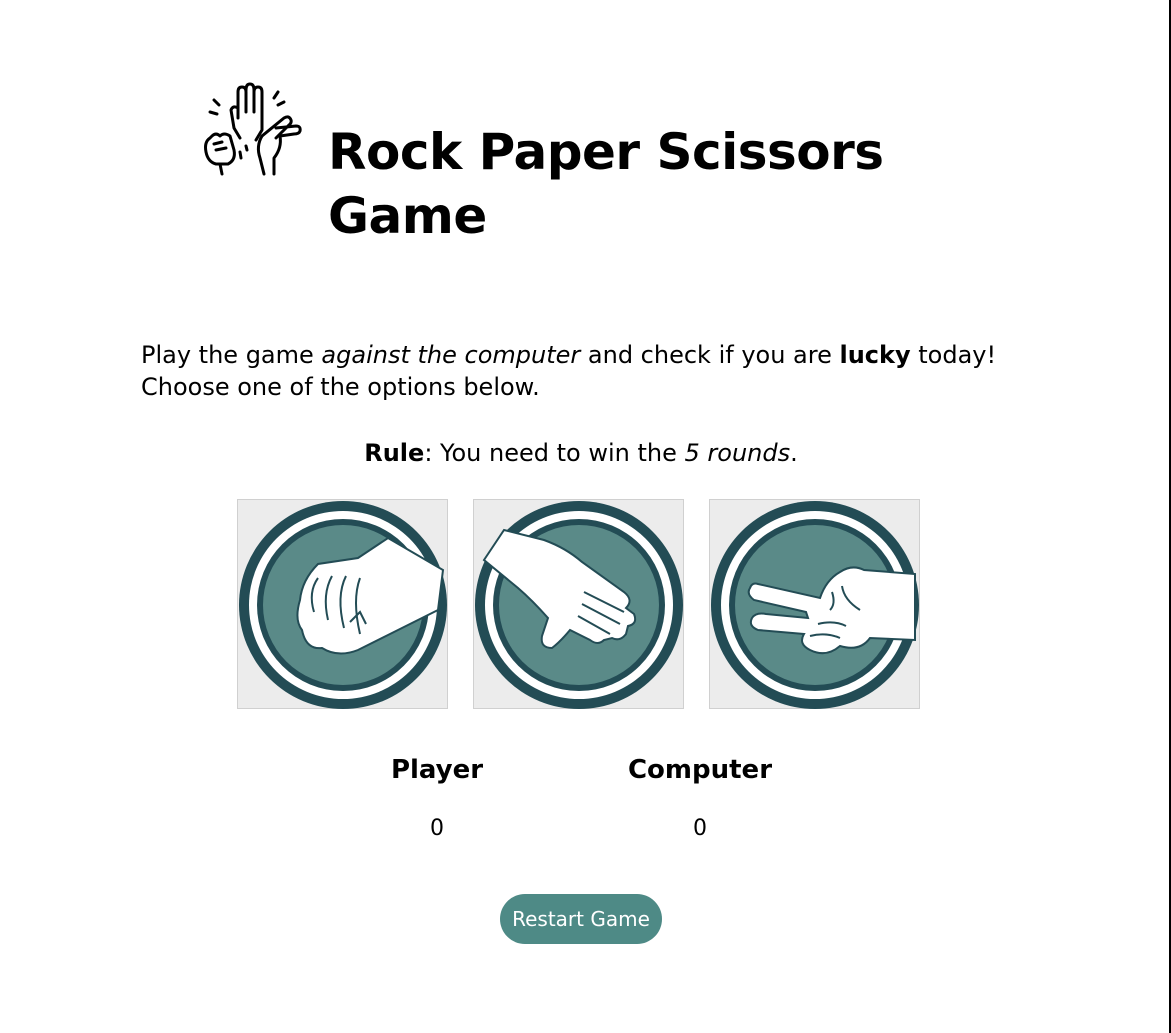 The height and width of the screenshot is (1033, 1171). What do you see at coordinates (794, 453) in the screenshot?
I see `rule-end: .` at bounding box center [794, 453].